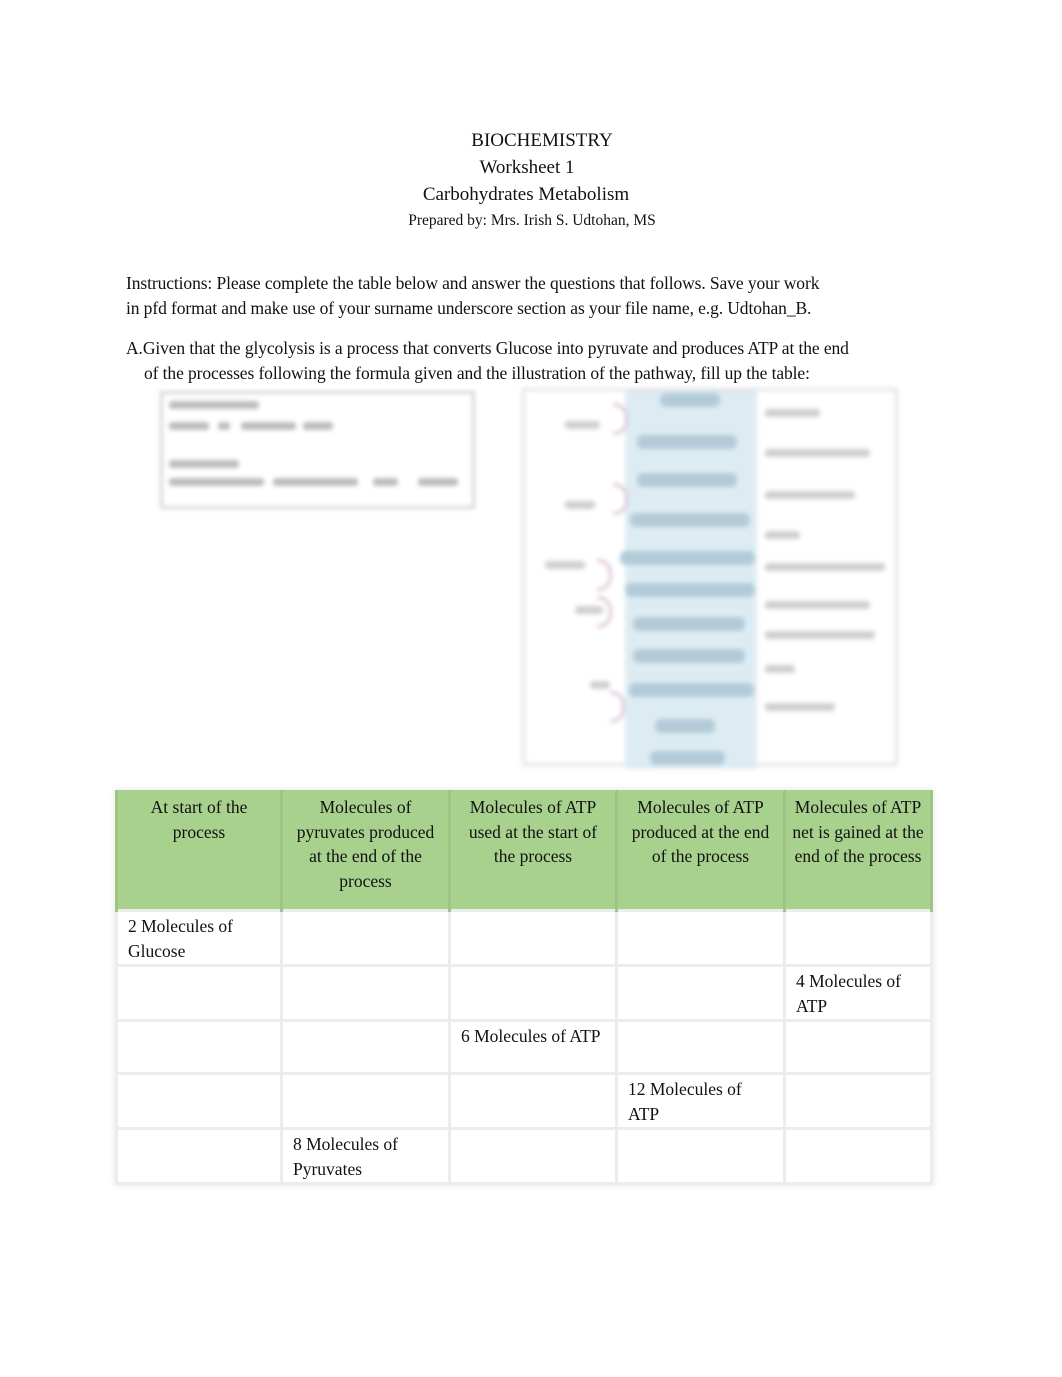  Describe the element at coordinates (542, 140) in the screenshot. I see `subject-title: BIOCHEMISTRY` at that location.